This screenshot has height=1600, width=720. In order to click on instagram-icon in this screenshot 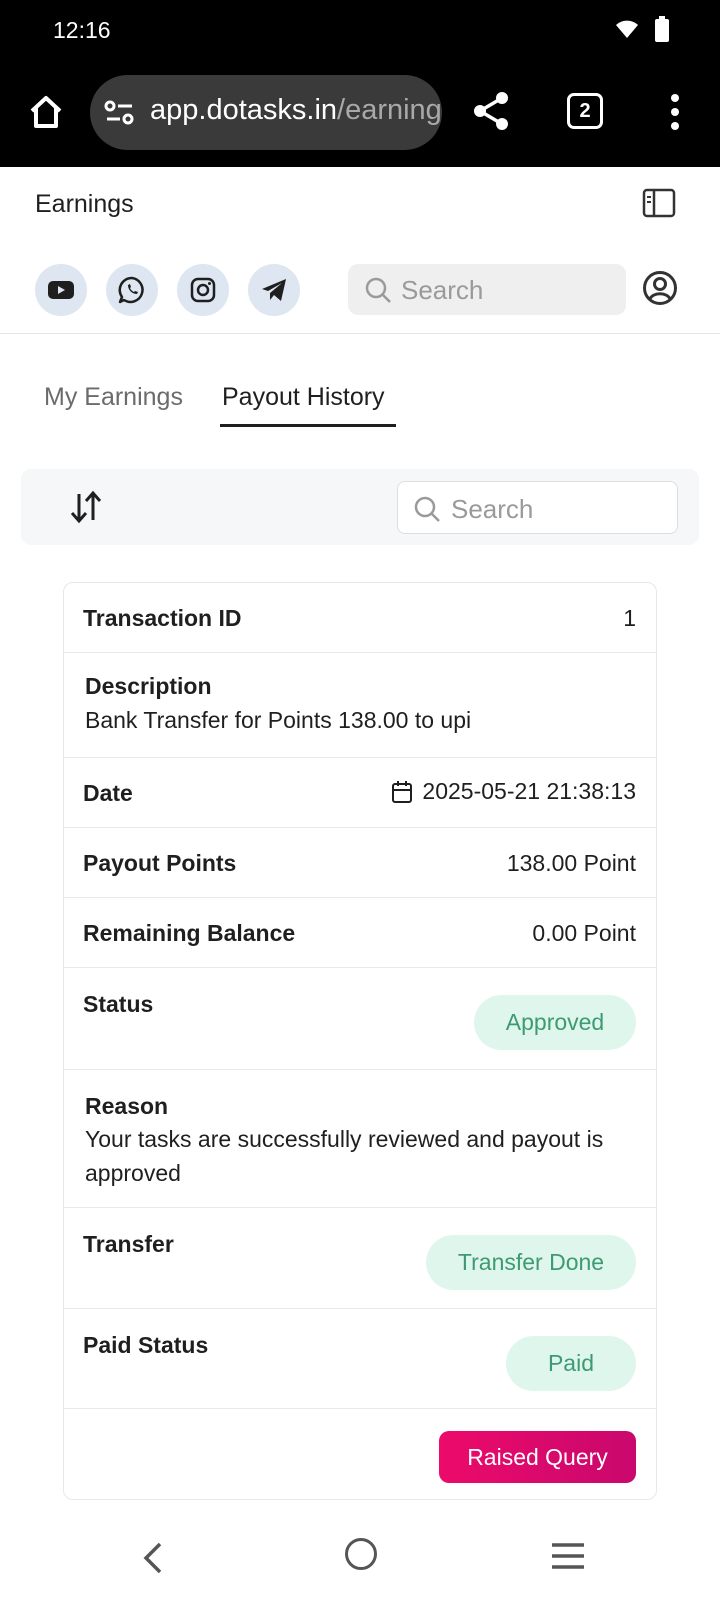, I will do `click(203, 290)`.